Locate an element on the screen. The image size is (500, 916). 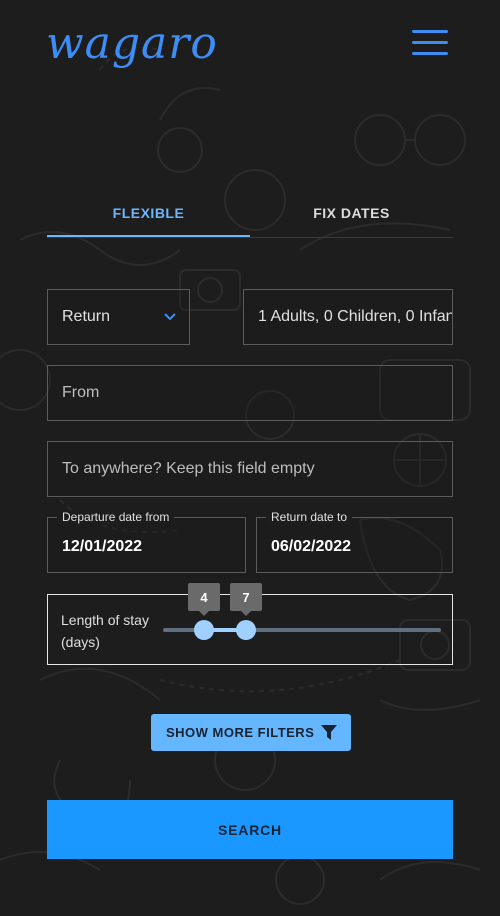
return-date-field: Return date to 06/02/2022 is located at coordinates (354, 541).